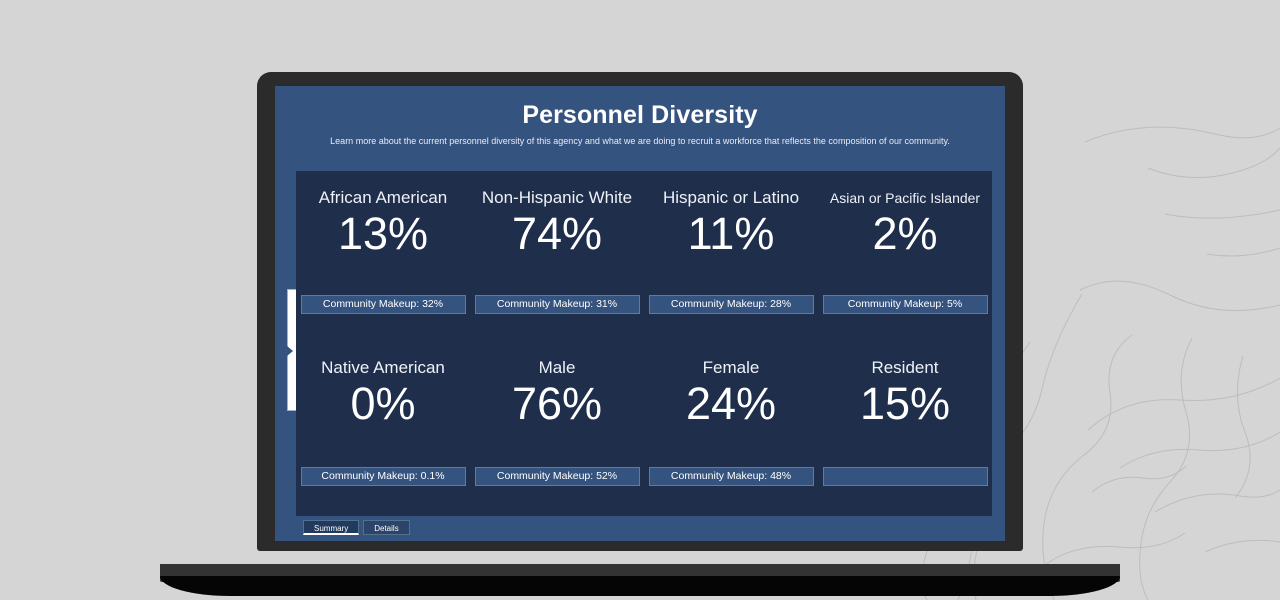 The height and width of the screenshot is (600, 1280). I want to click on makeup-slot: Community Makeup: 31%, so click(557, 304).